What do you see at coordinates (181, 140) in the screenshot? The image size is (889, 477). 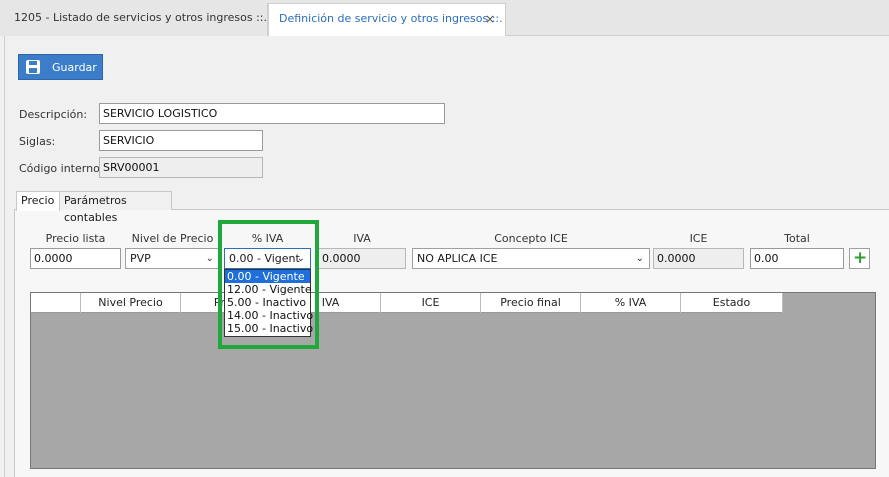 I see `siglas-field: SERVICIO` at bounding box center [181, 140].